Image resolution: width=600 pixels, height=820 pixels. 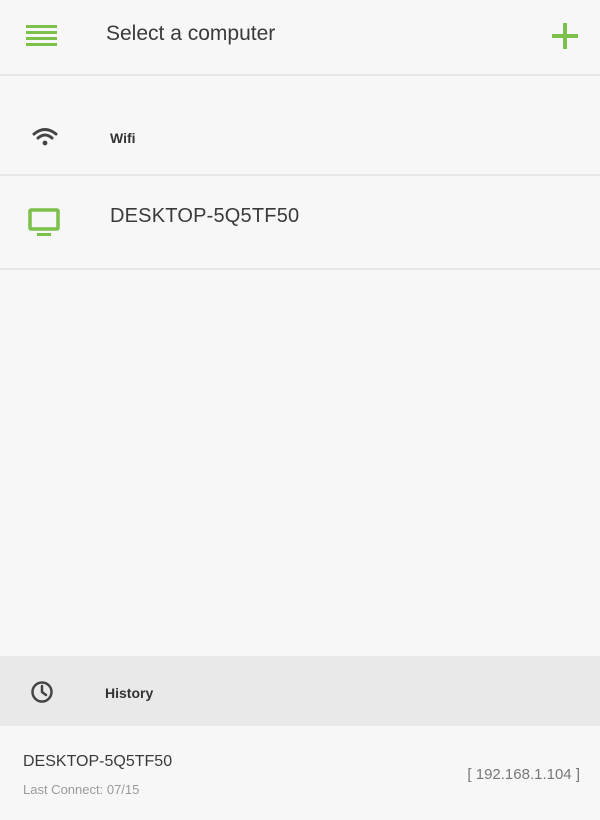 What do you see at coordinates (45, 137) in the screenshot?
I see `wifi-icon` at bounding box center [45, 137].